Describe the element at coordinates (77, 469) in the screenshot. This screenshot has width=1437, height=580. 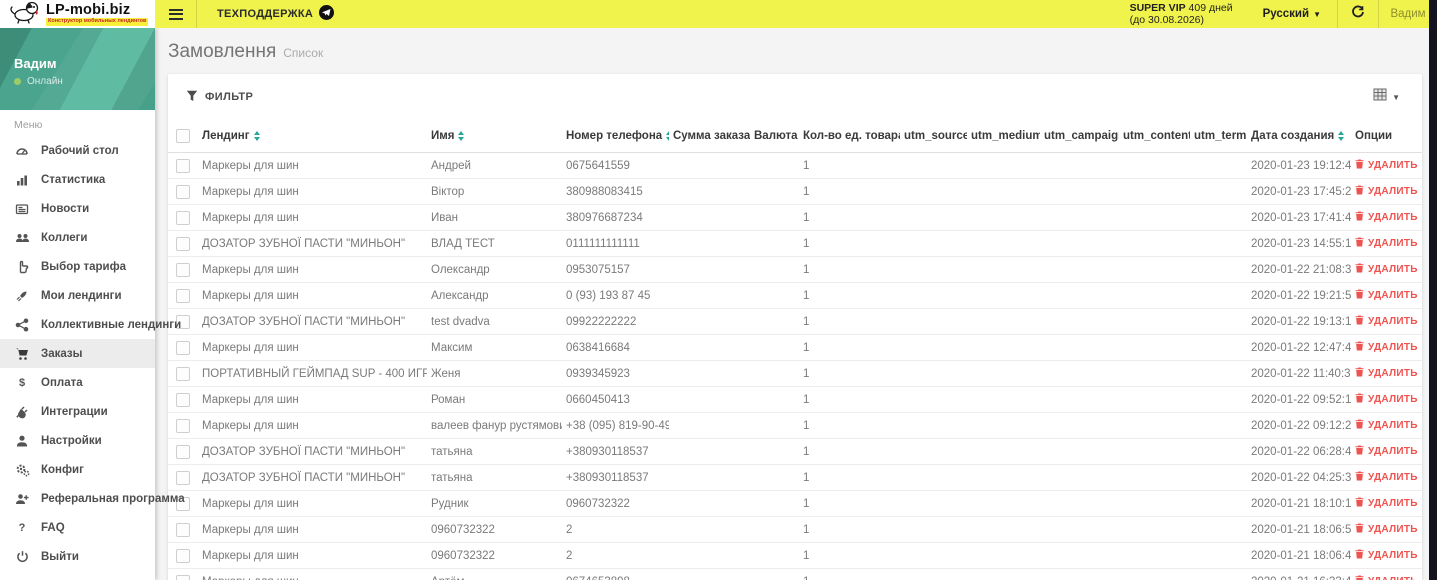
I see `sidebar-item-config: Конфиг` at that location.